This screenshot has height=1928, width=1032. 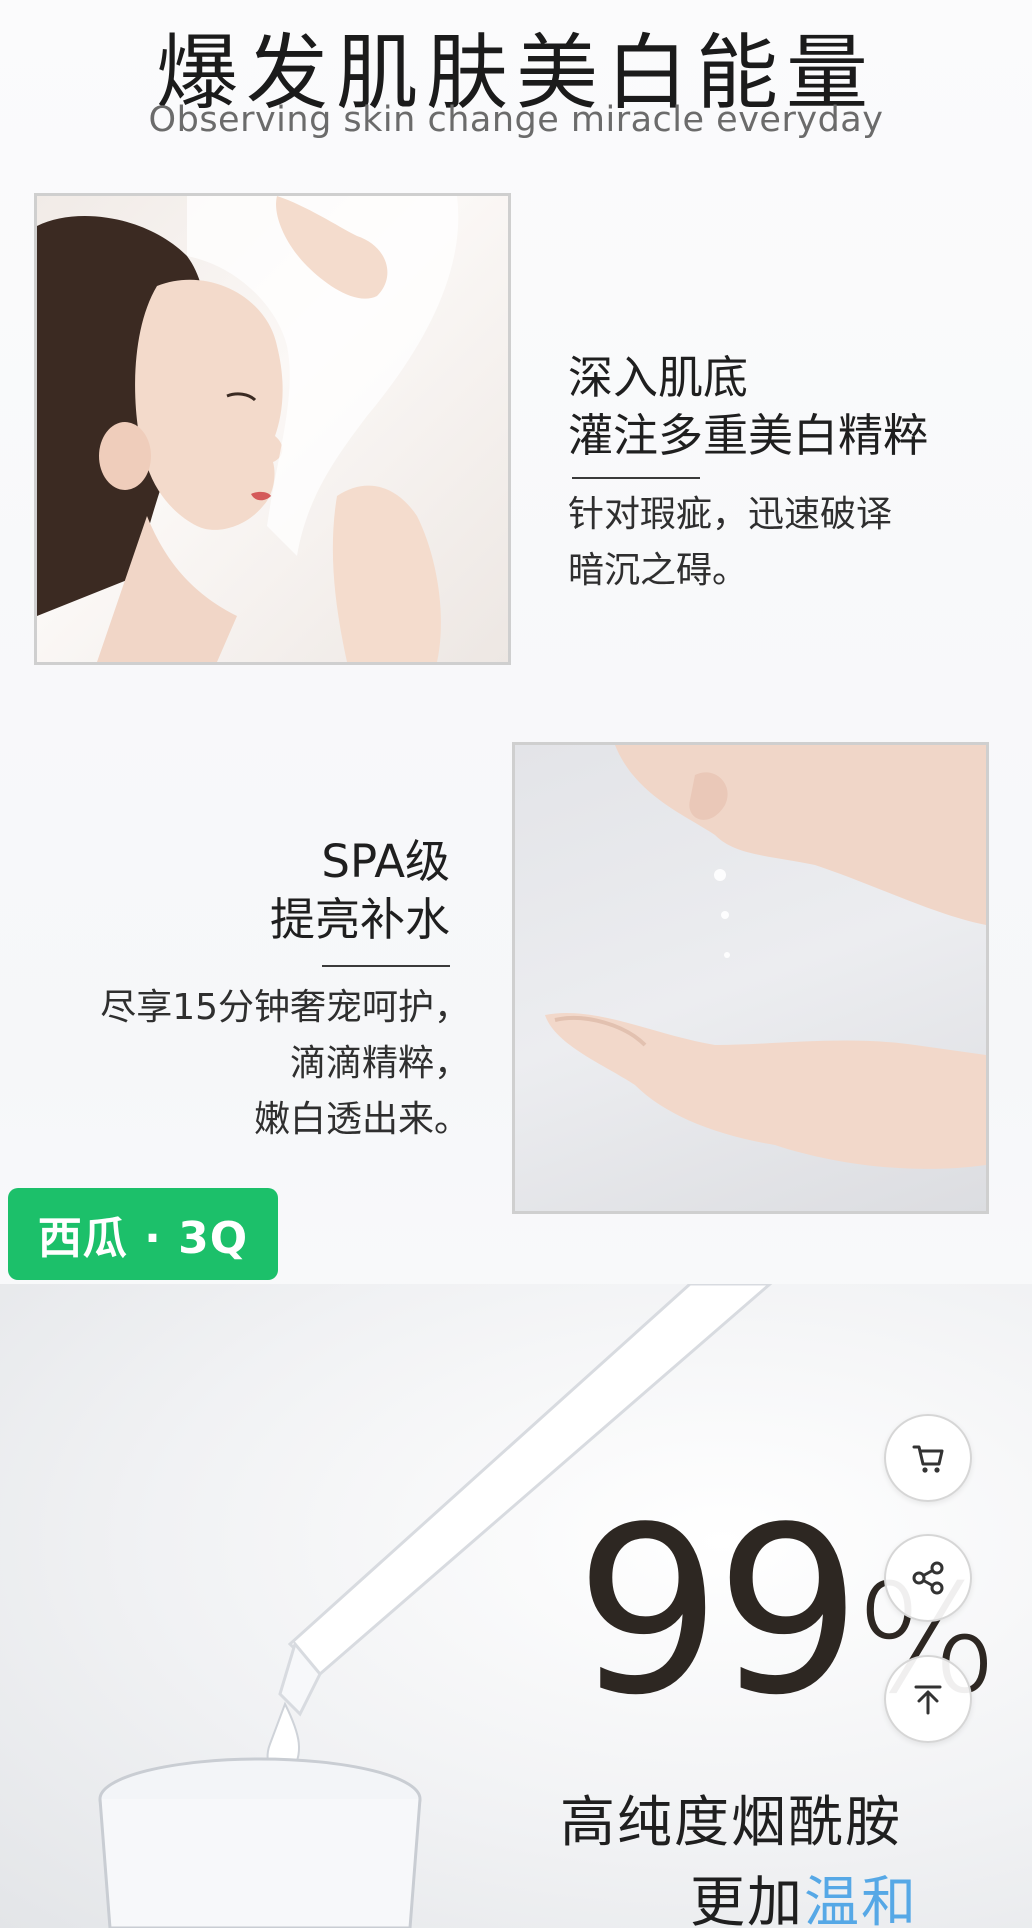 I want to click on cart-icon, so click(x=928, y=1459).